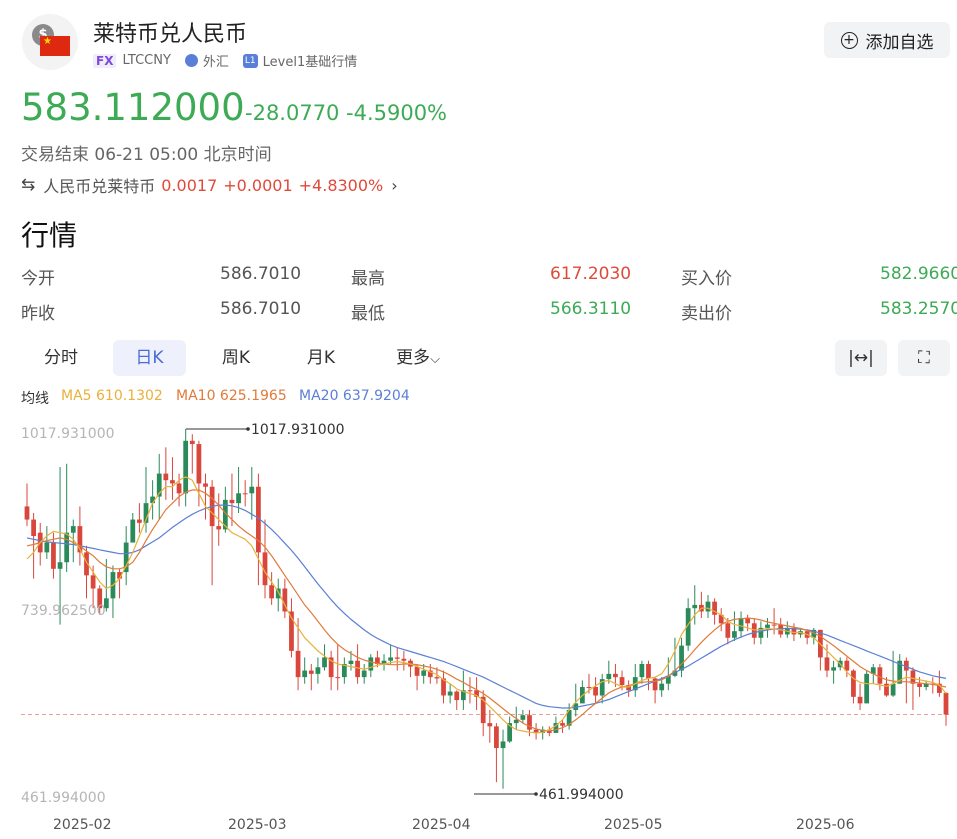  What do you see at coordinates (899, 42) in the screenshot?
I see `add-watchlist-label: 添加自选` at bounding box center [899, 42].